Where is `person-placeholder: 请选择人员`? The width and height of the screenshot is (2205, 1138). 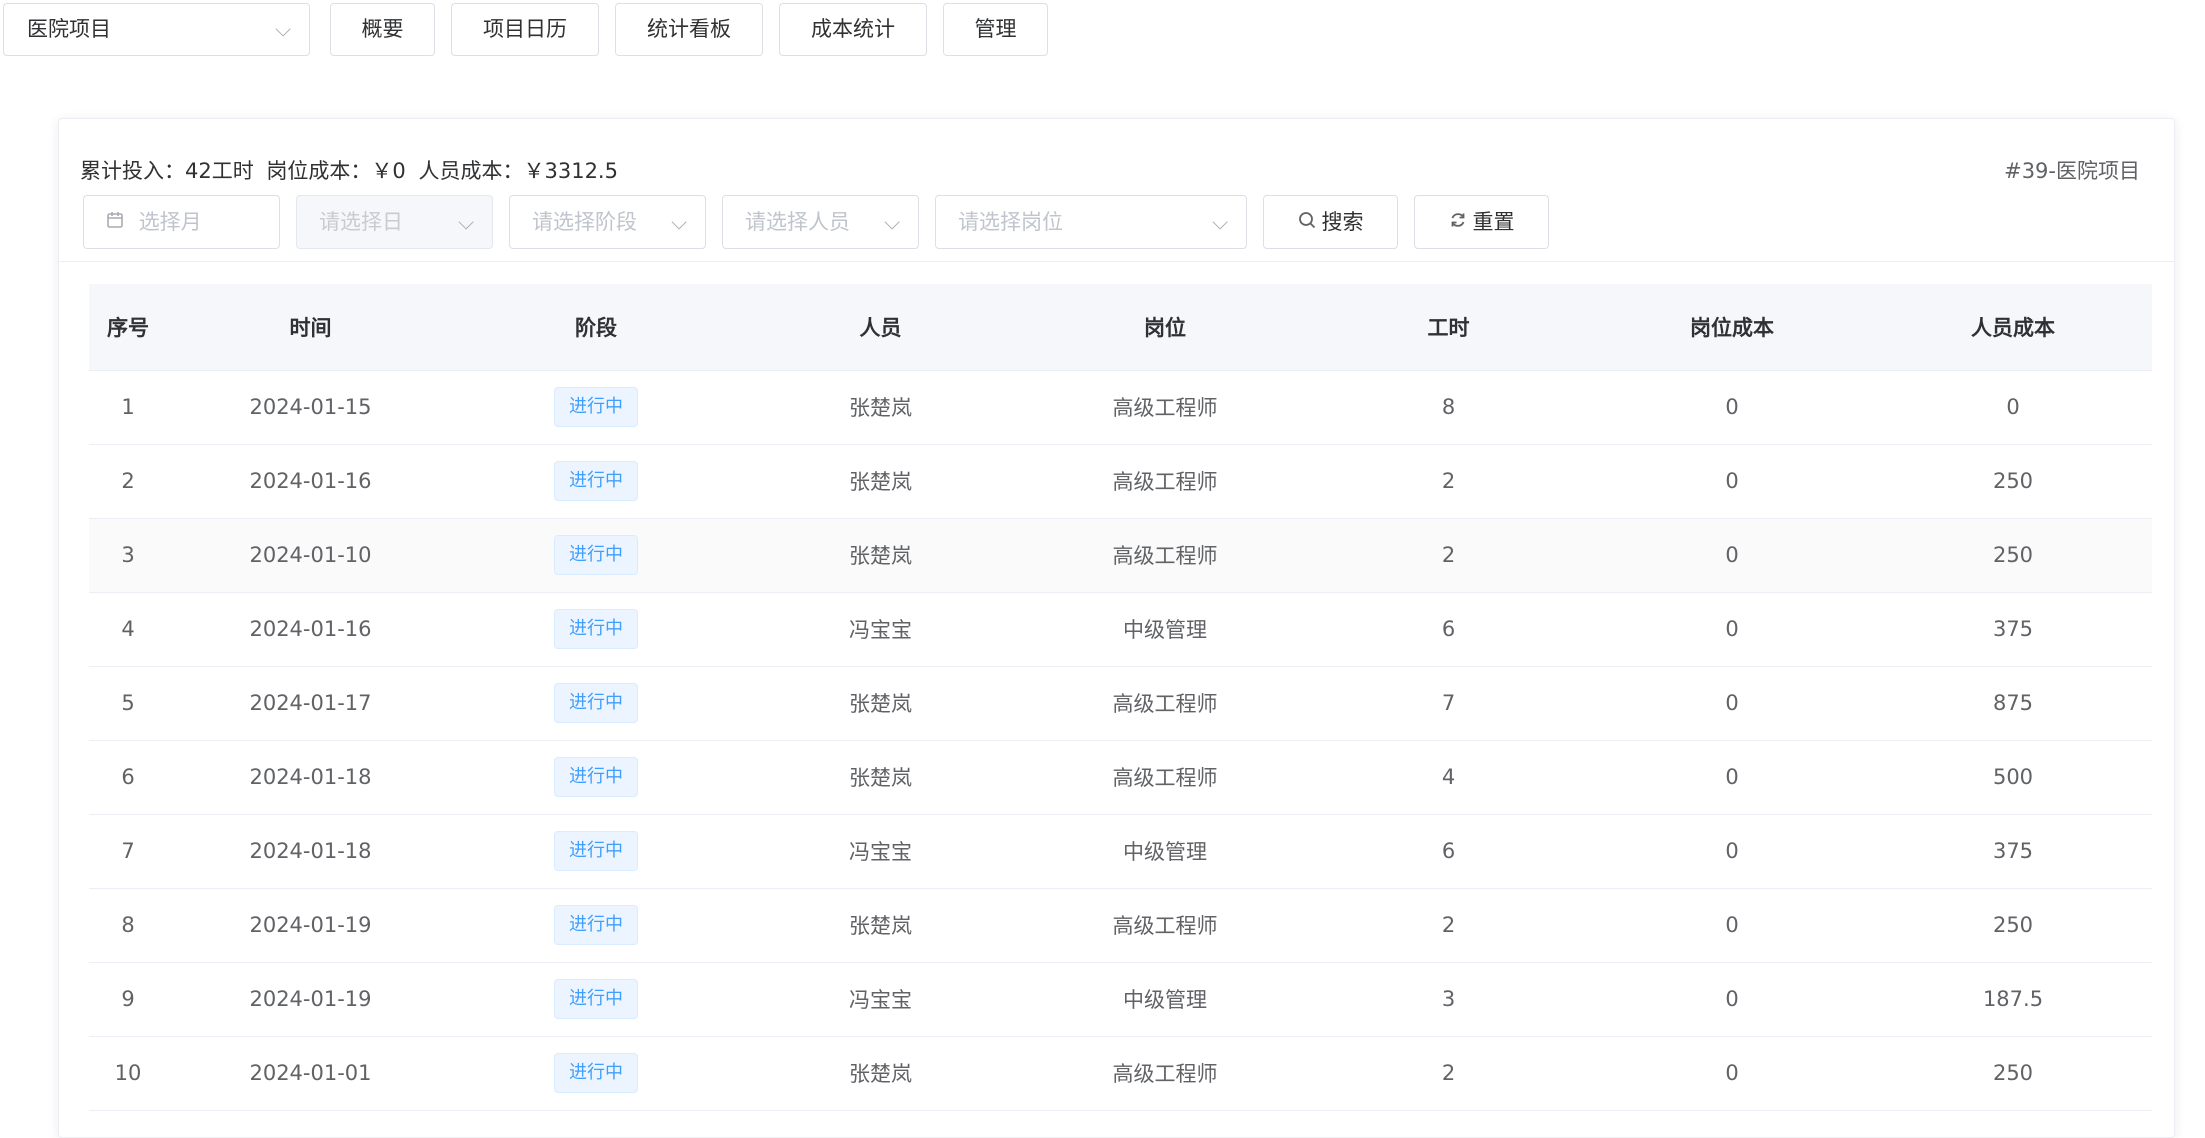
person-placeholder: 请选择人员 is located at coordinates (797, 222).